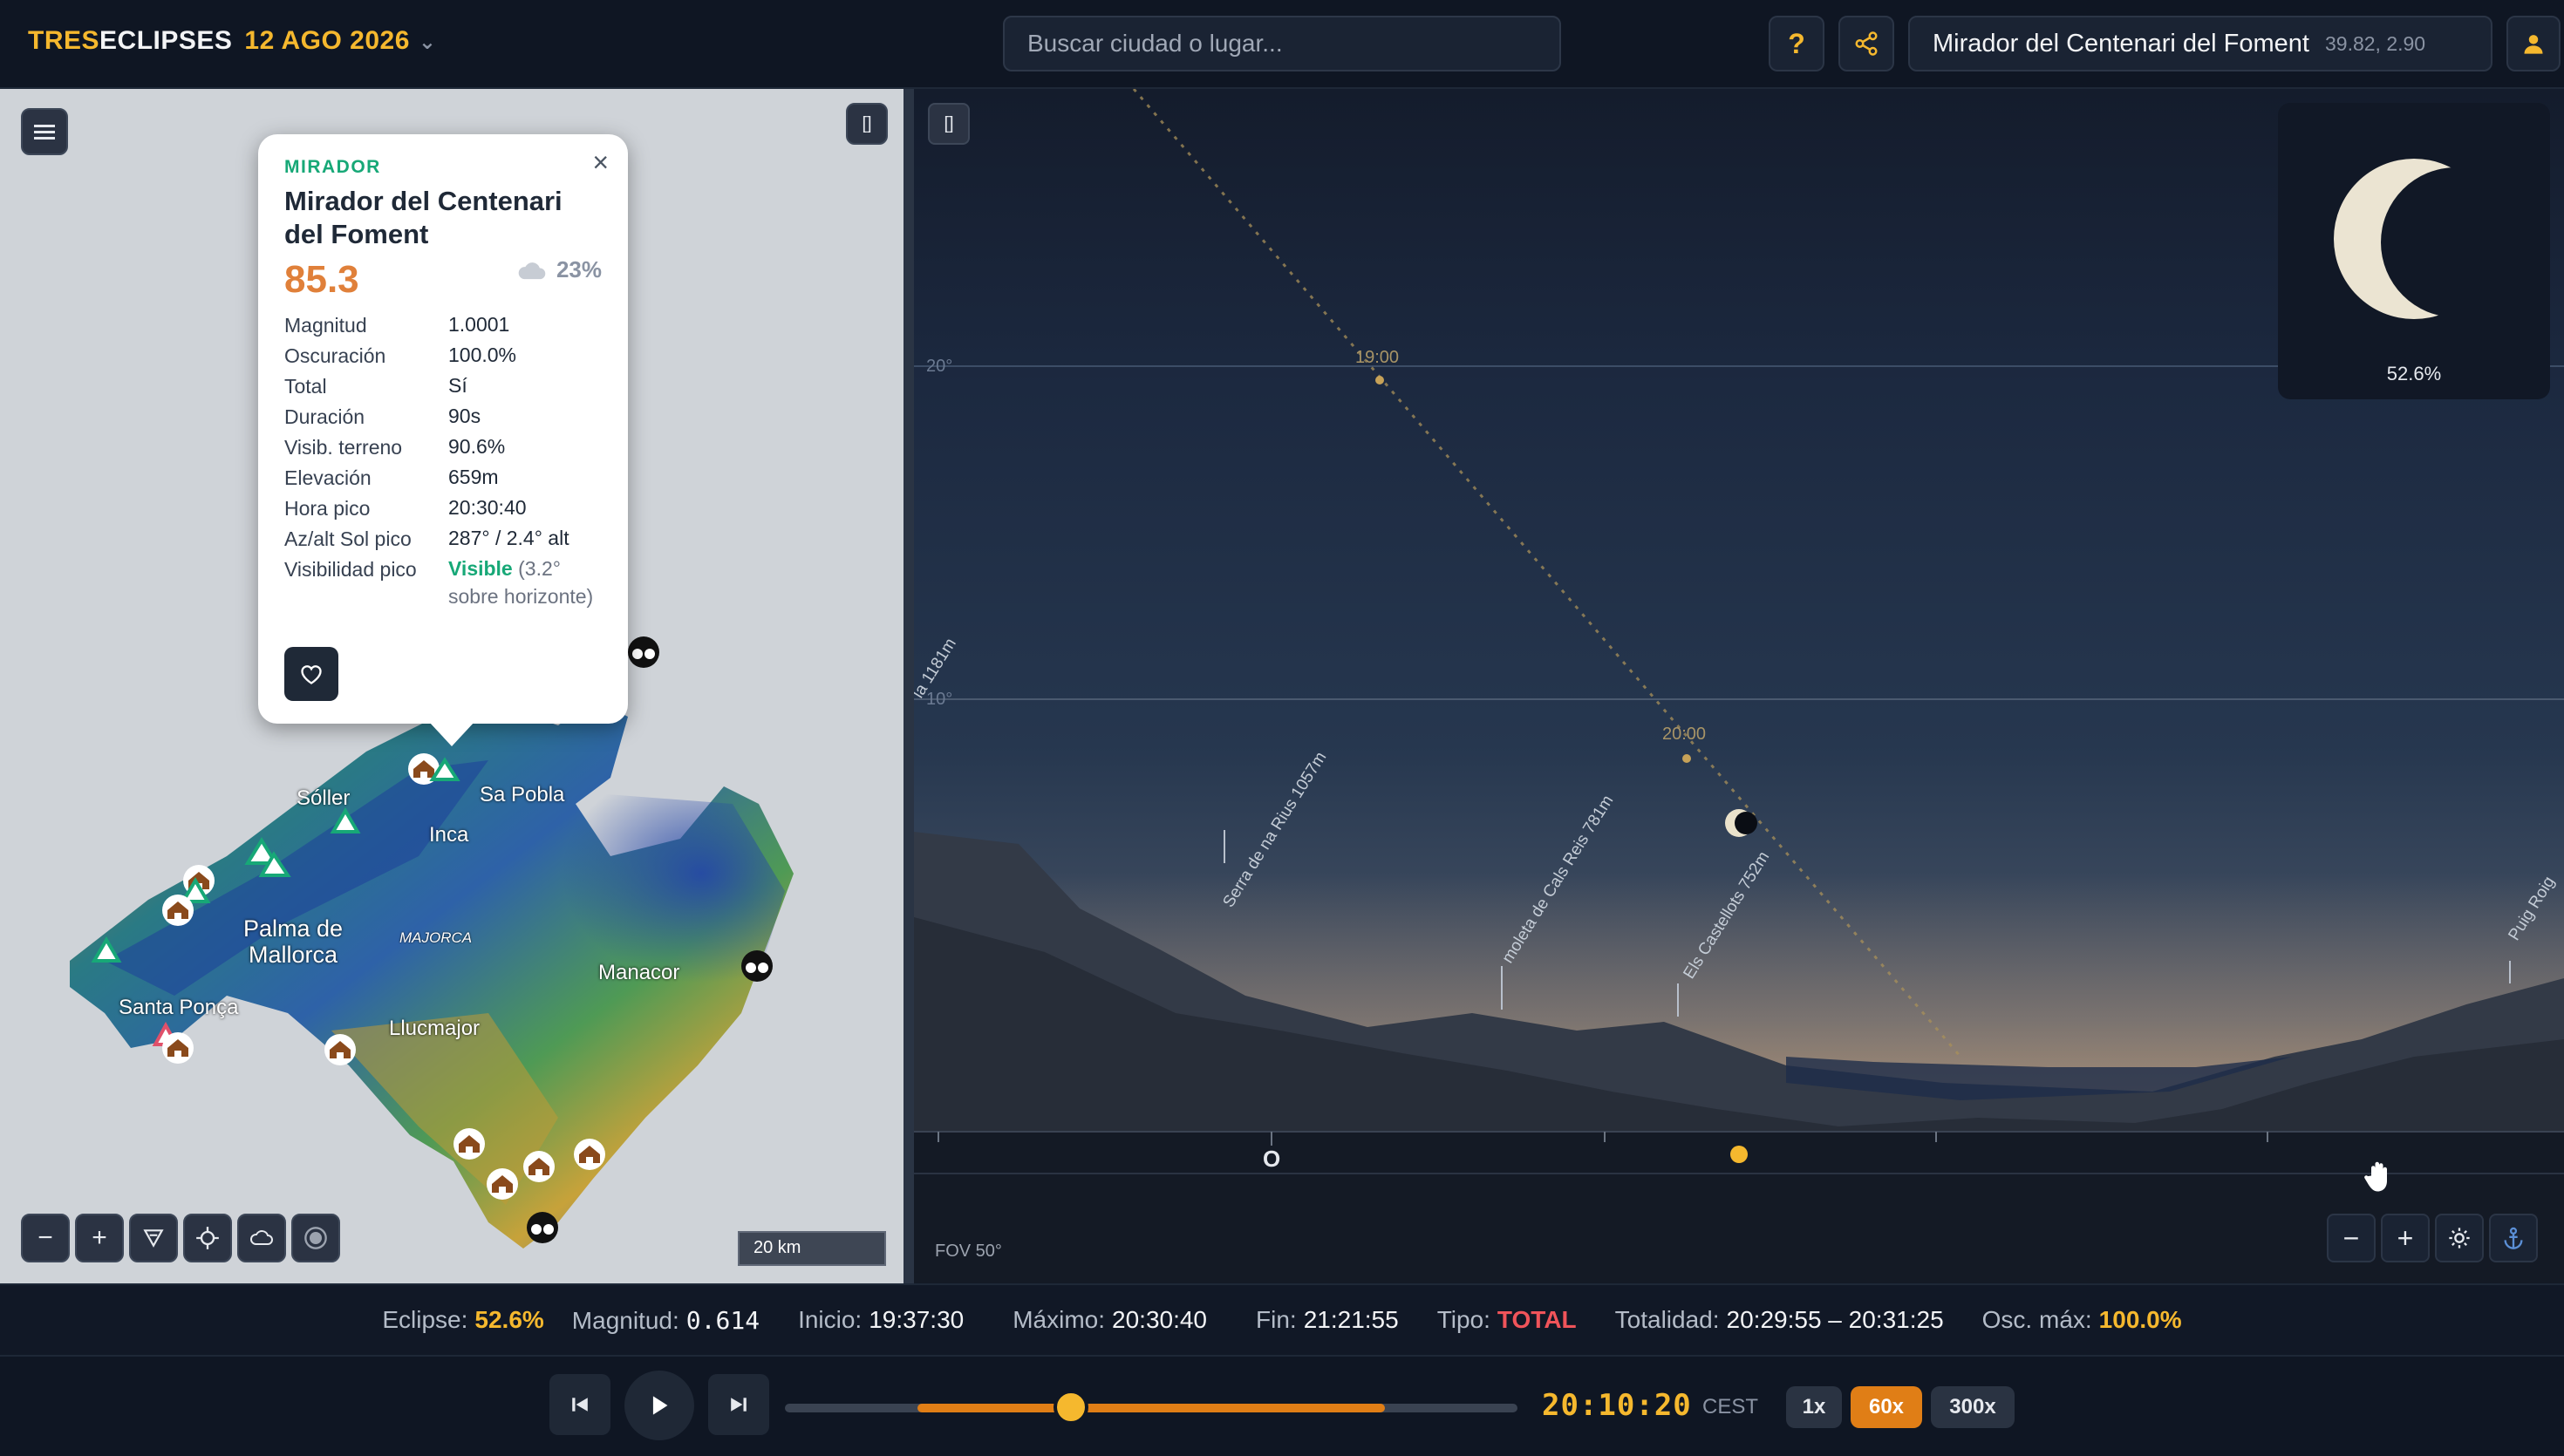 This screenshot has width=2564, height=1456. I want to click on popup-type: MIRADOR, so click(332, 167).